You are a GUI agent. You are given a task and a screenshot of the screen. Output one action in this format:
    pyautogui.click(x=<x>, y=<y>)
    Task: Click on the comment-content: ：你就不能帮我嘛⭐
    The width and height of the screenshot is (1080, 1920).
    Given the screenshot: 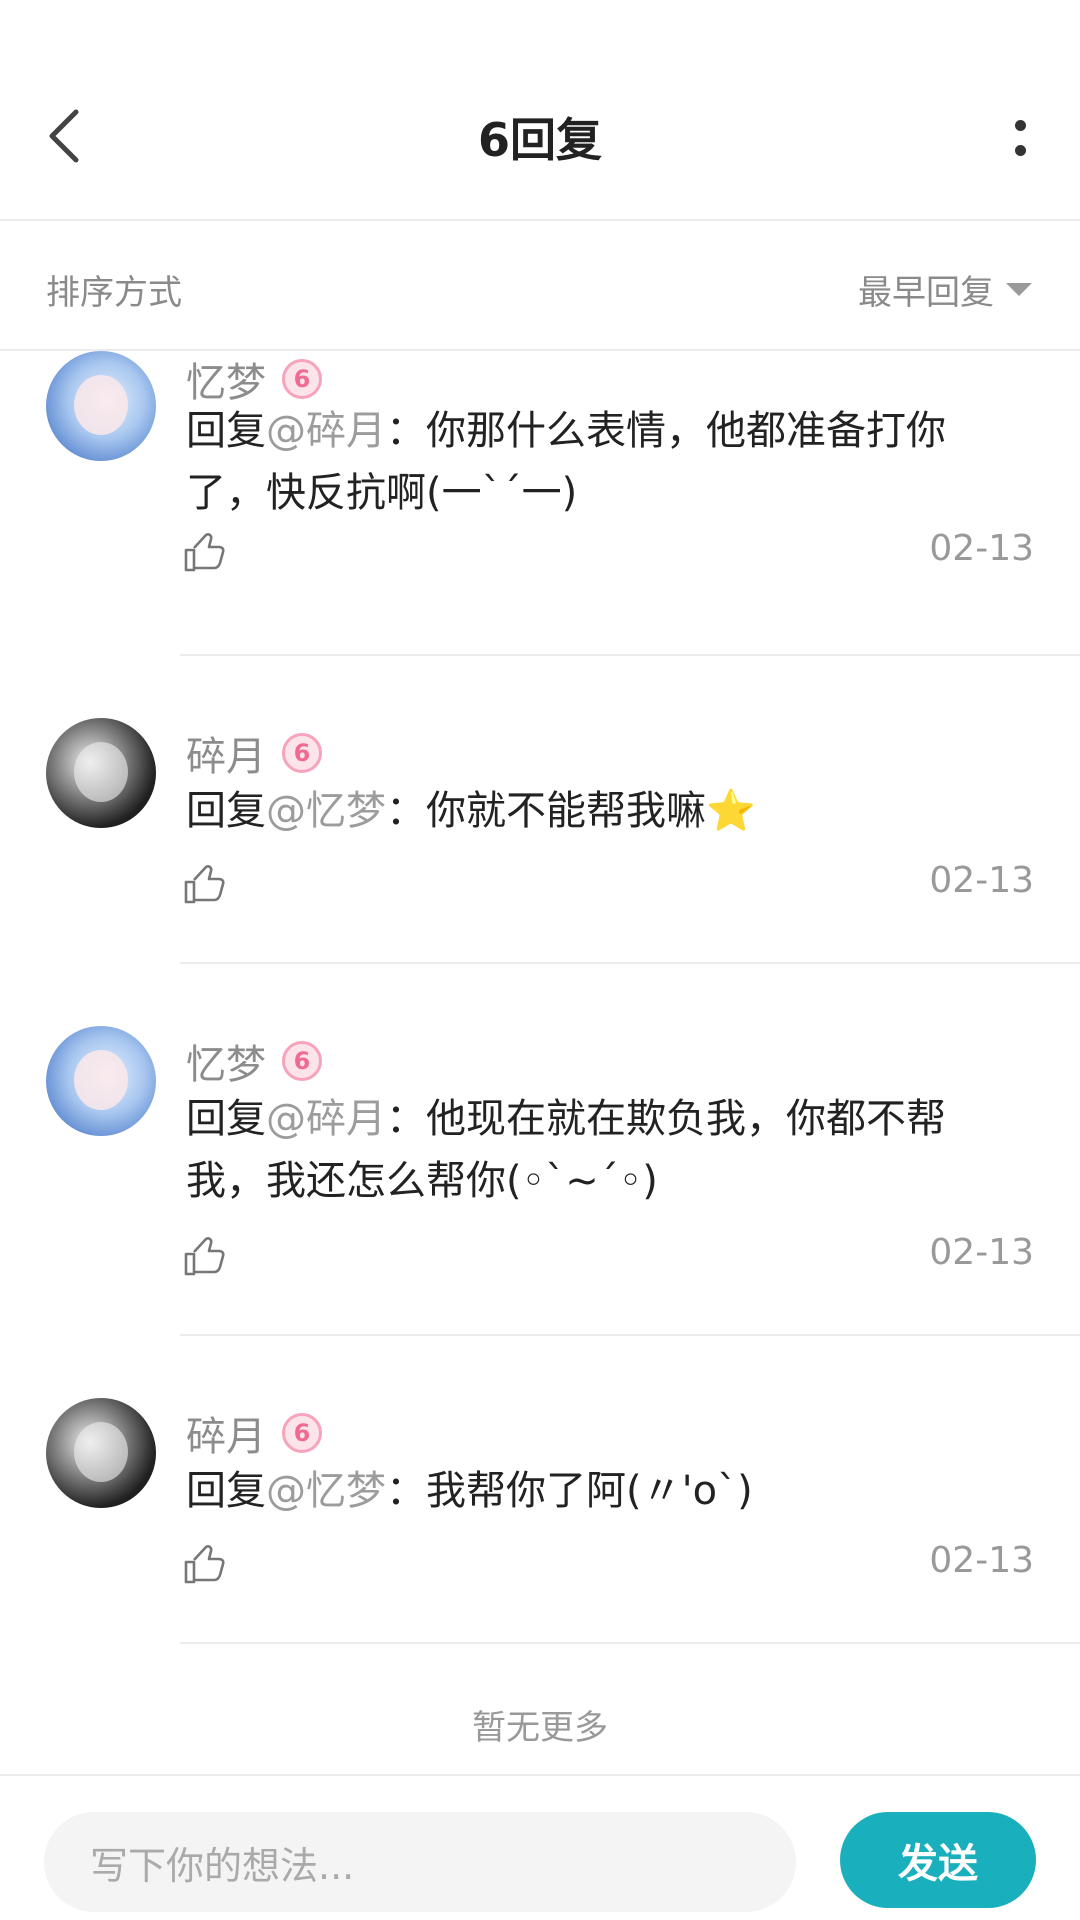 What is the action you would take?
    pyautogui.click(x=571, y=811)
    